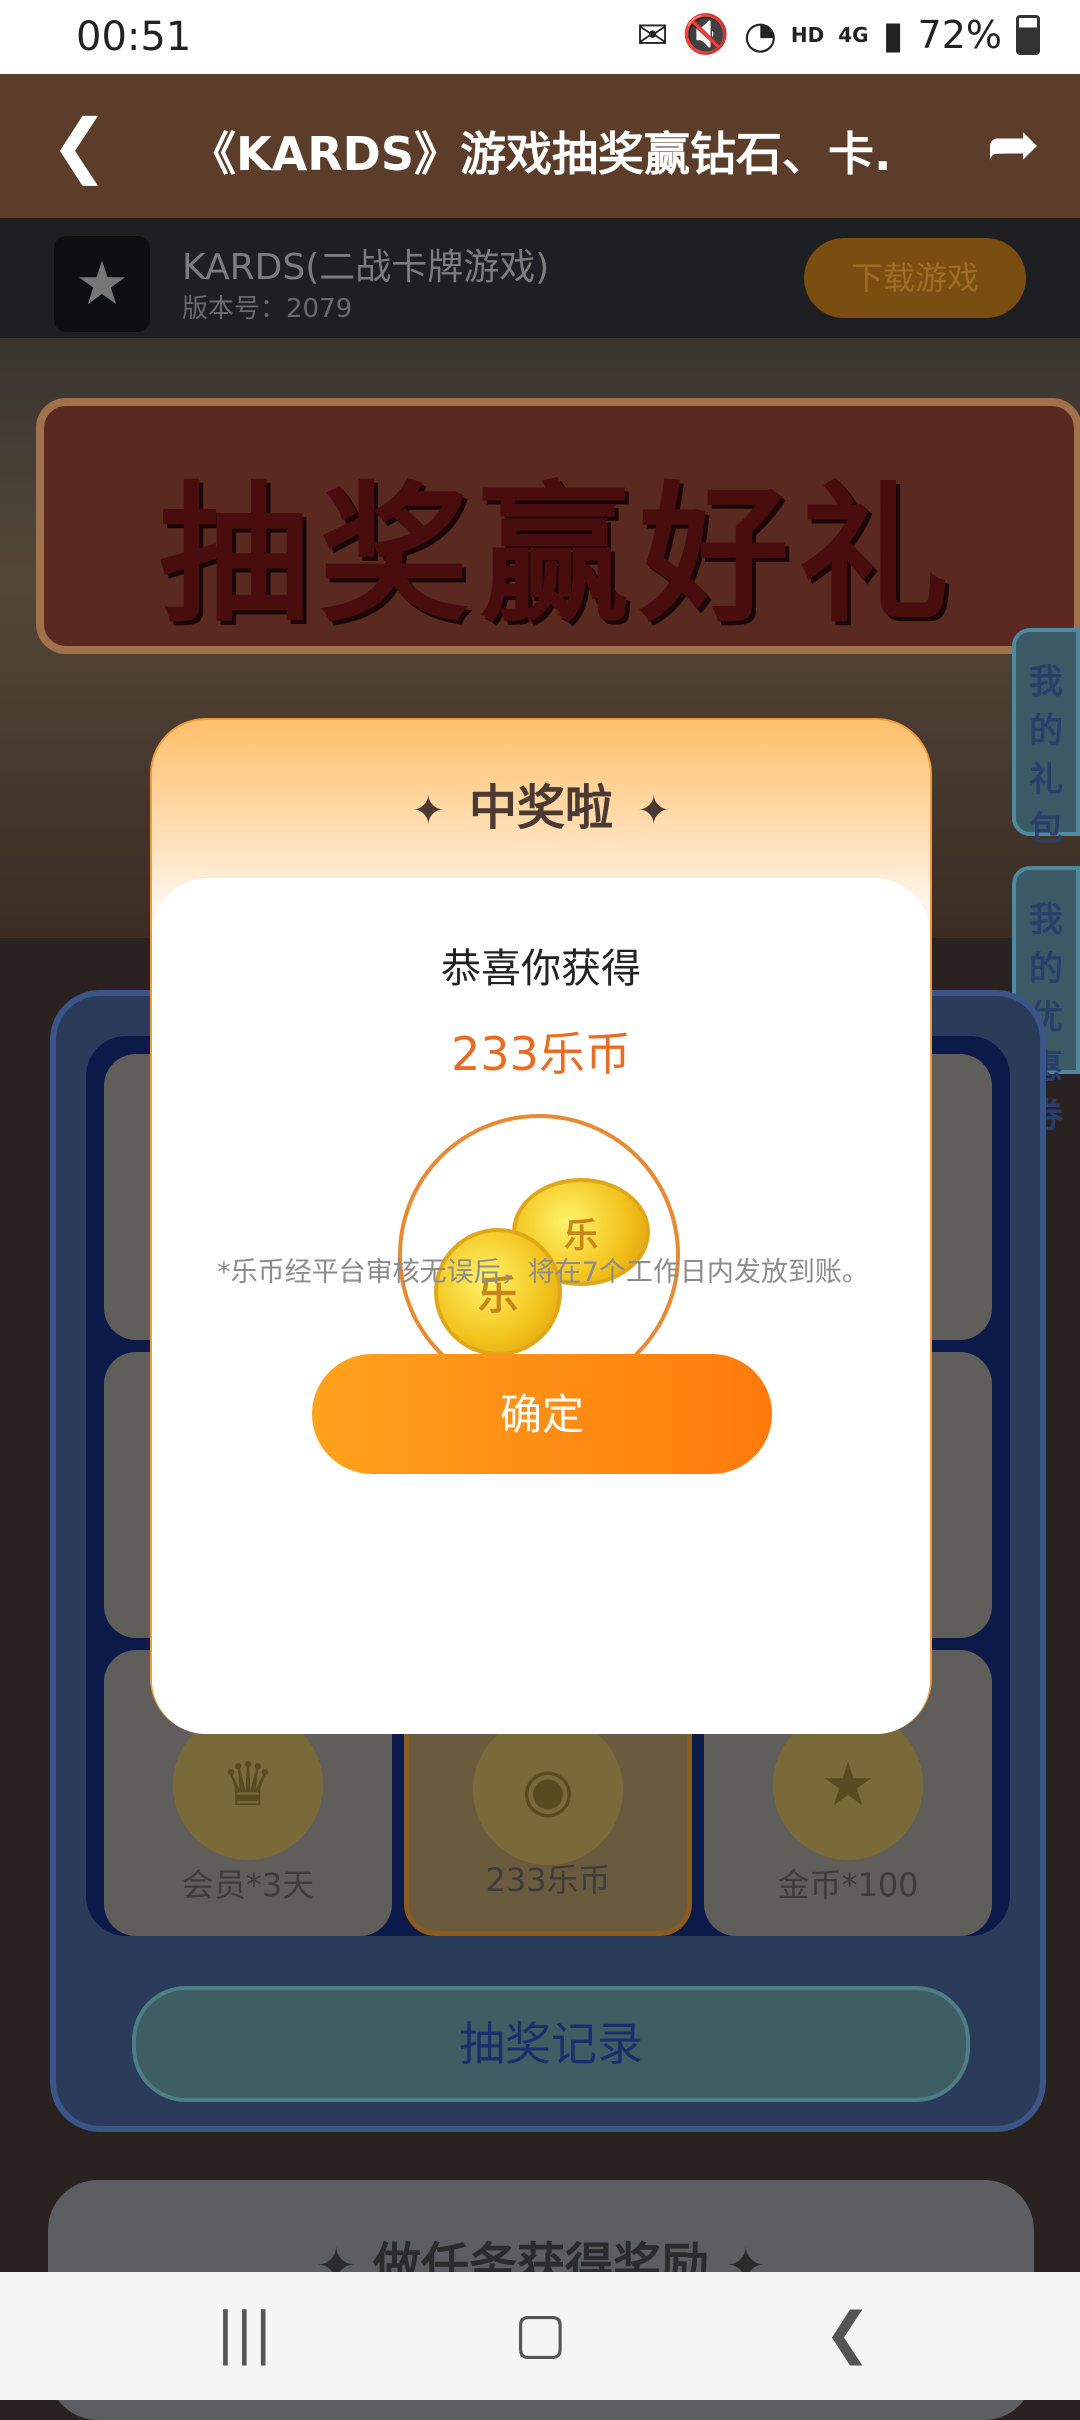 The height and width of the screenshot is (2420, 1080). What do you see at coordinates (540, 808) in the screenshot?
I see `dialog-title: 中奖啦` at bounding box center [540, 808].